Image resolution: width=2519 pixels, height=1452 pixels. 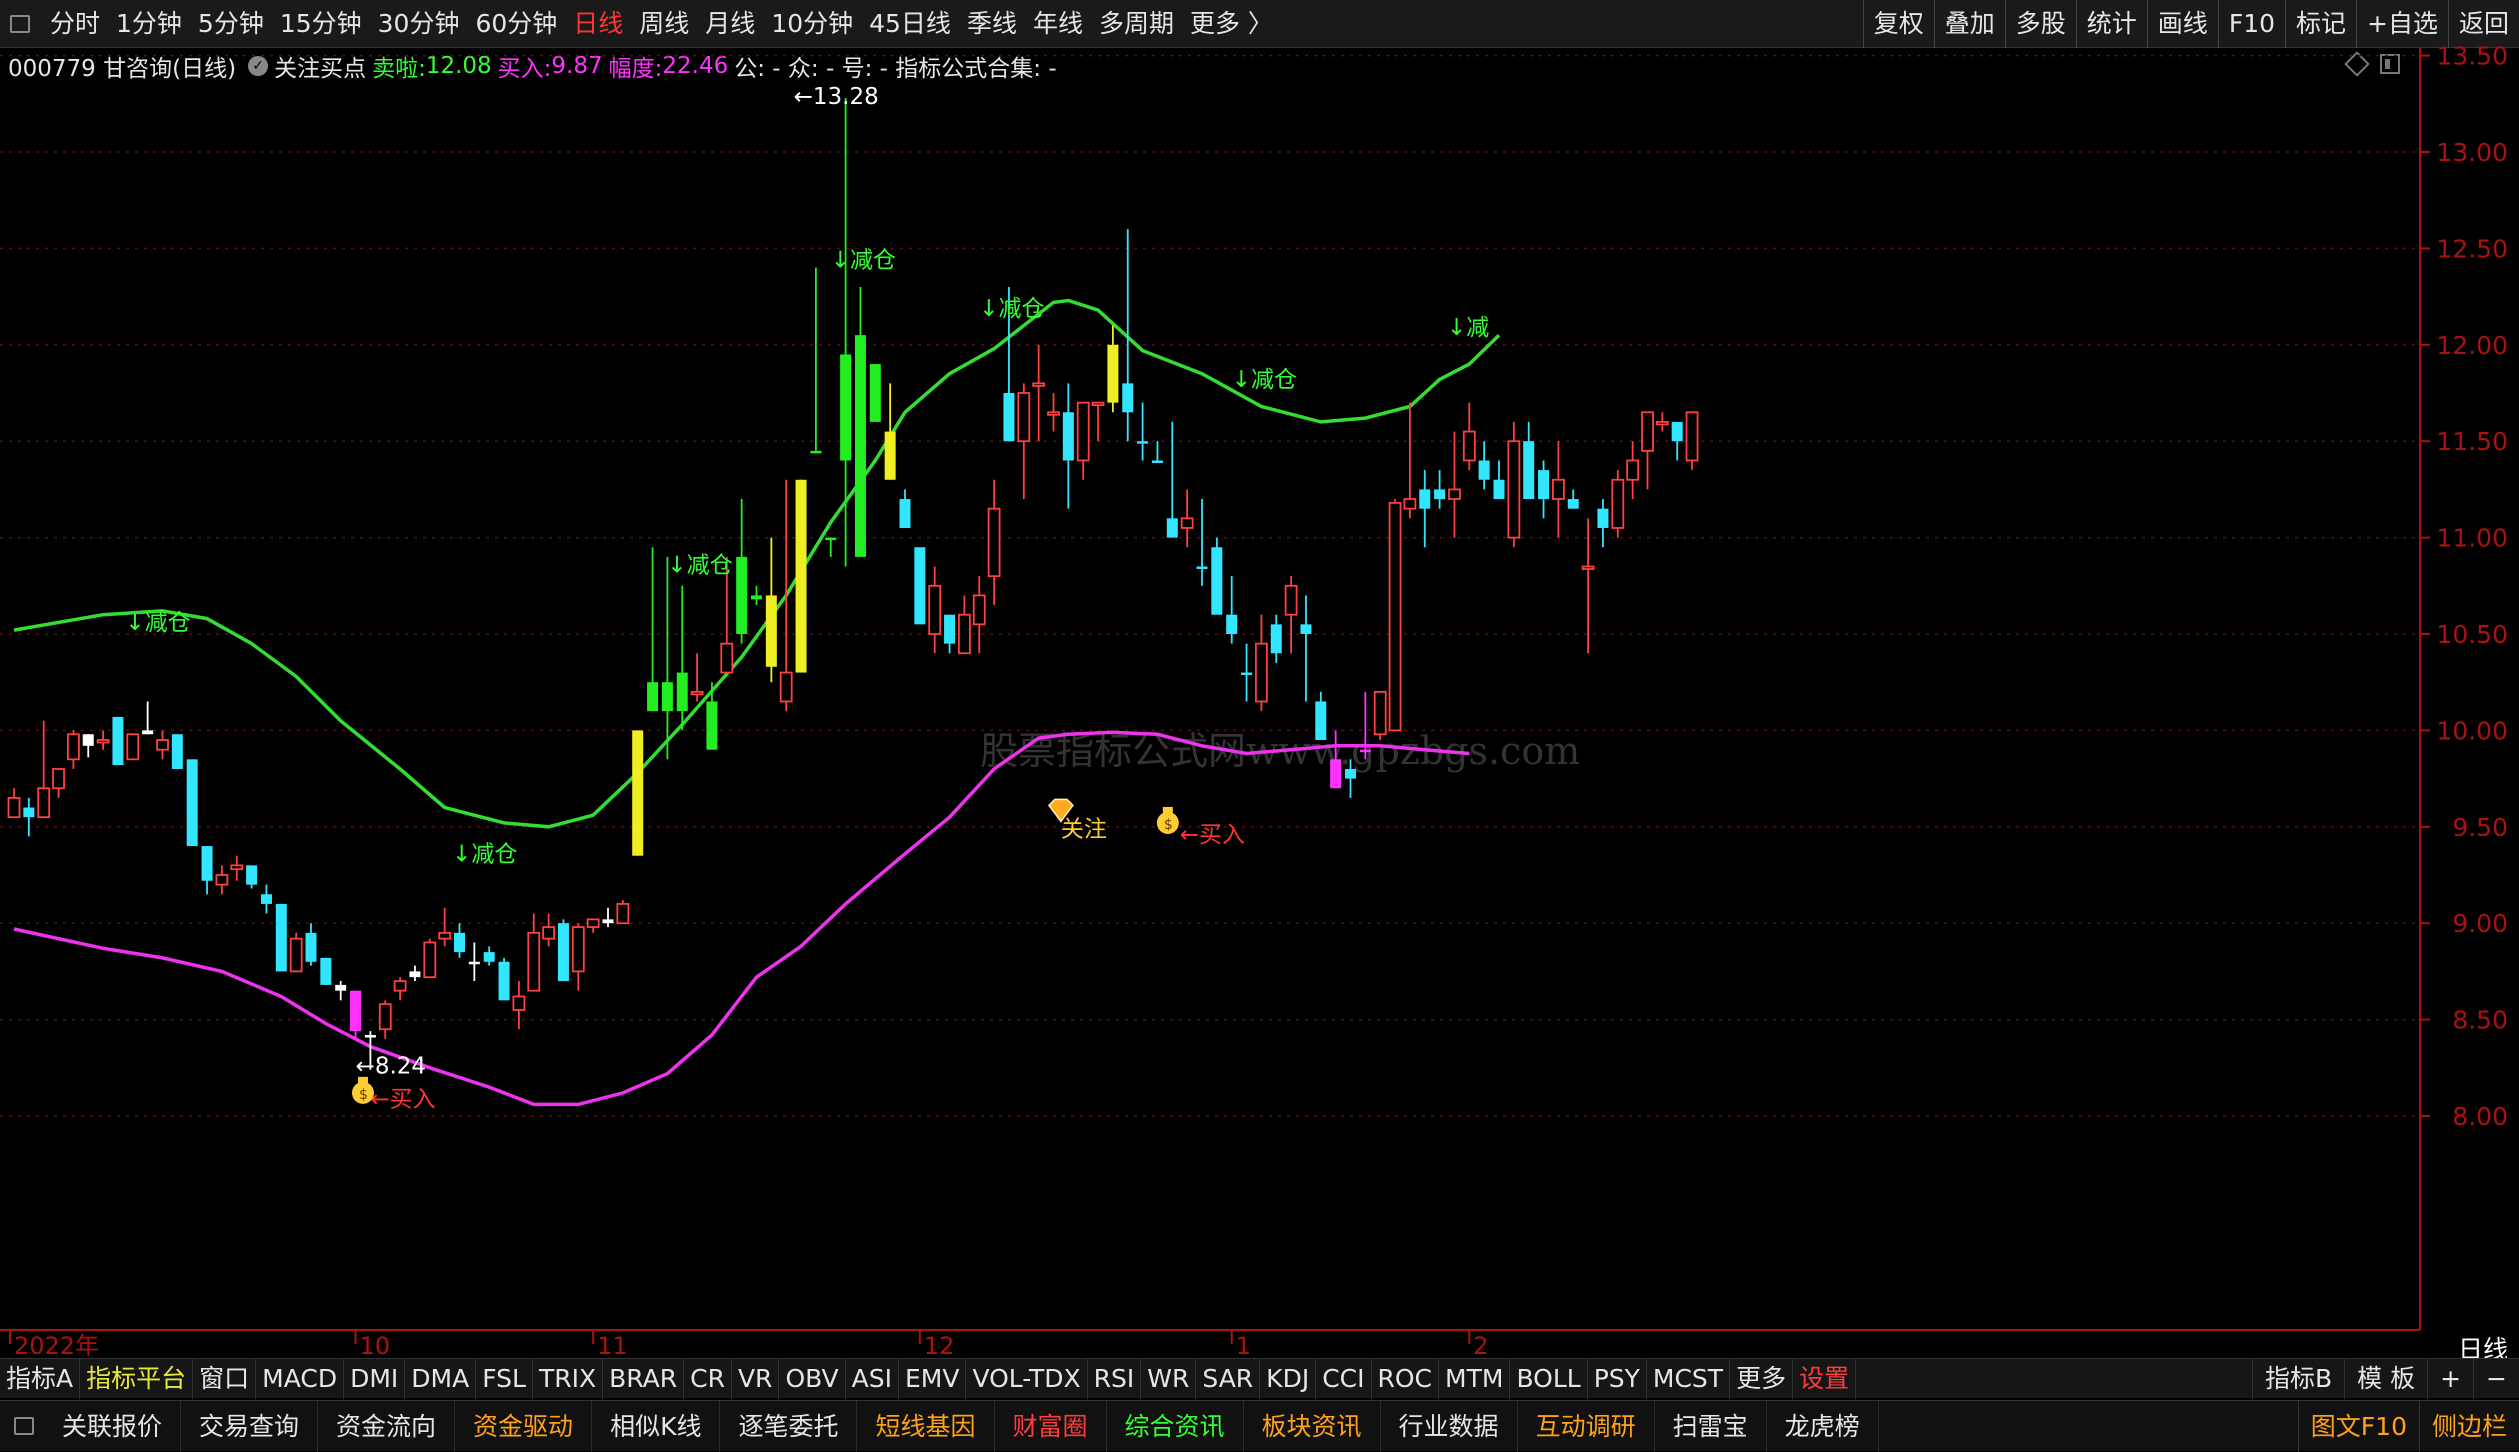 What do you see at coordinates (1228, 1378) in the screenshot?
I see `indicator-tab: SAR` at bounding box center [1228, 1378].